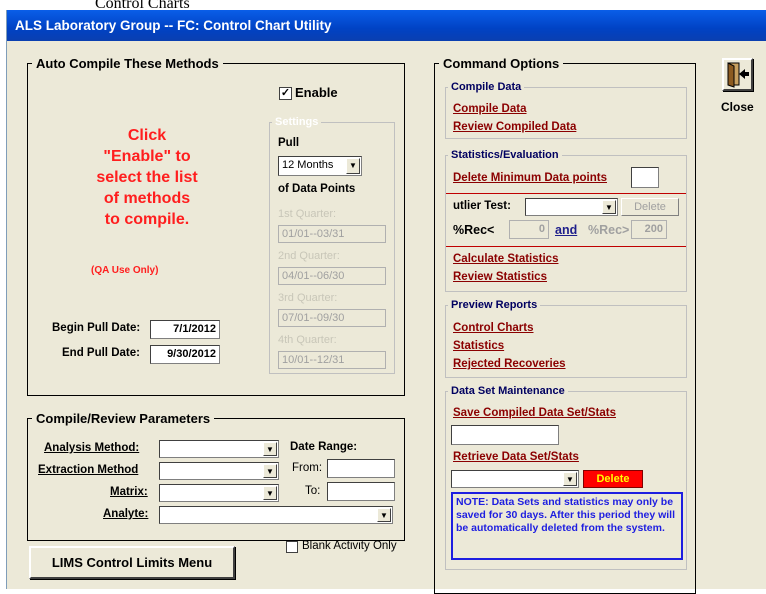  What do you see at coordinates (613, 479) in the screenshot?
I see `delete-data-set-button: Delete` at bounding box center [613, 479].